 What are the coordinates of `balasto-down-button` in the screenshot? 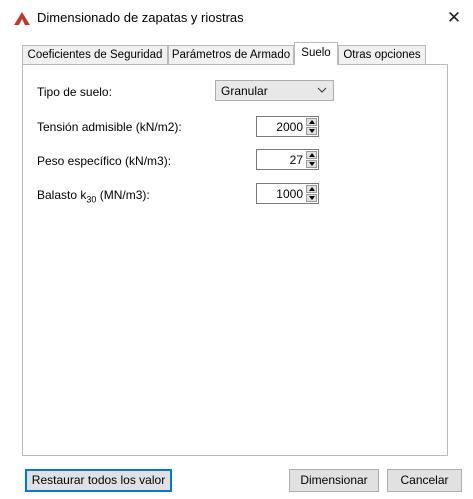 It's located at (311, 198).